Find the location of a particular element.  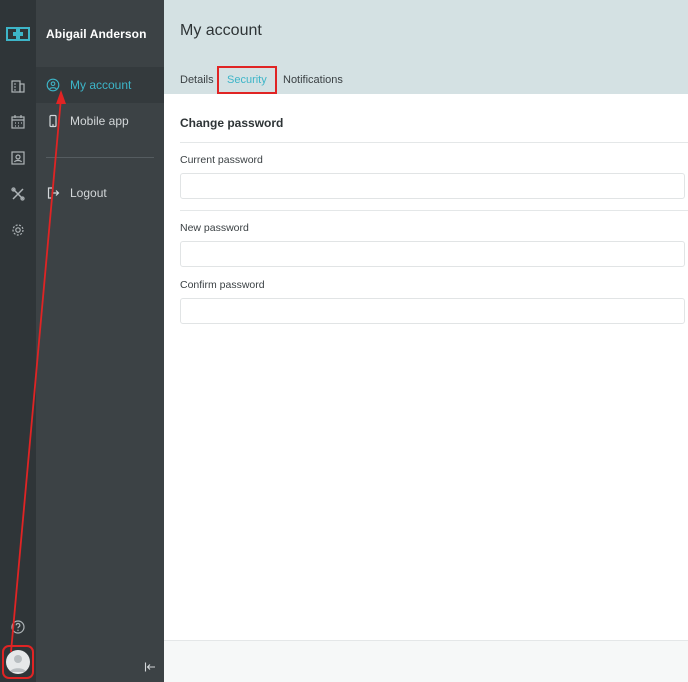

page-footer is located at coordinates (426, 661).